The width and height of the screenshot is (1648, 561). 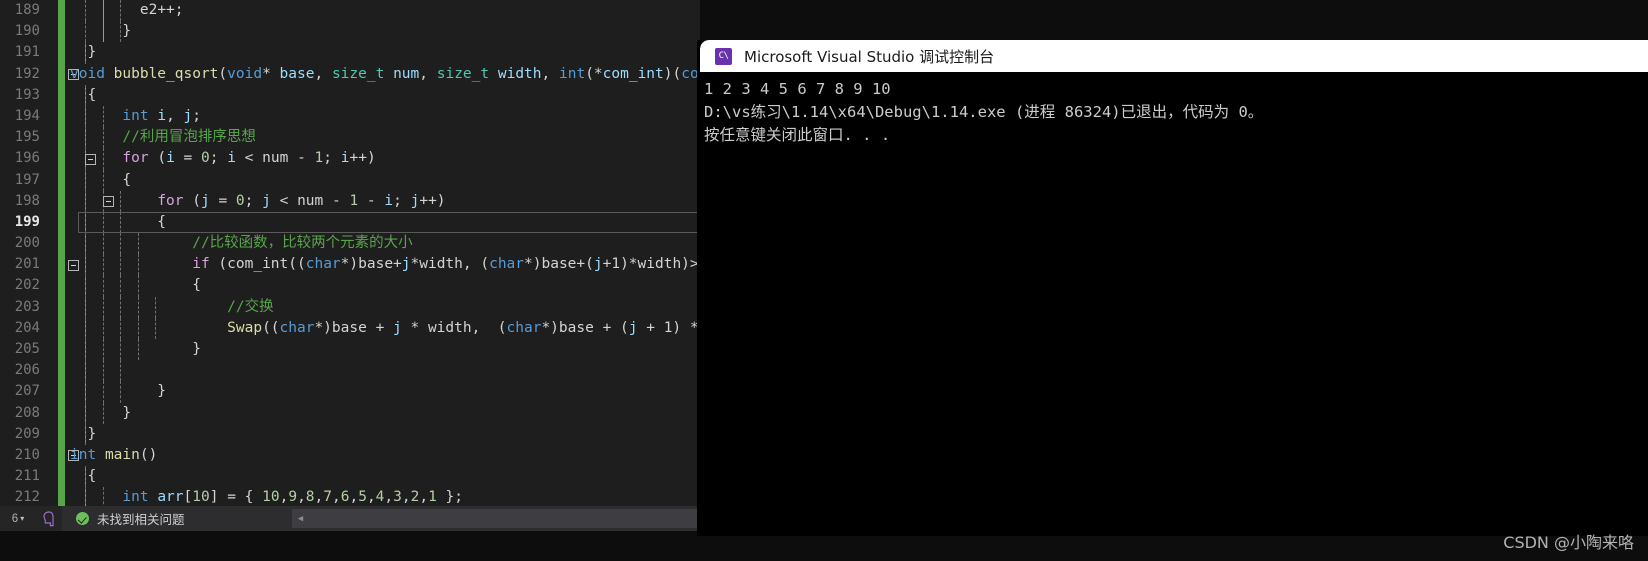 What do you see at coordinates (27, 243) in the screenshot?
I see `line-number: 200` at bounding box center [27, 243].